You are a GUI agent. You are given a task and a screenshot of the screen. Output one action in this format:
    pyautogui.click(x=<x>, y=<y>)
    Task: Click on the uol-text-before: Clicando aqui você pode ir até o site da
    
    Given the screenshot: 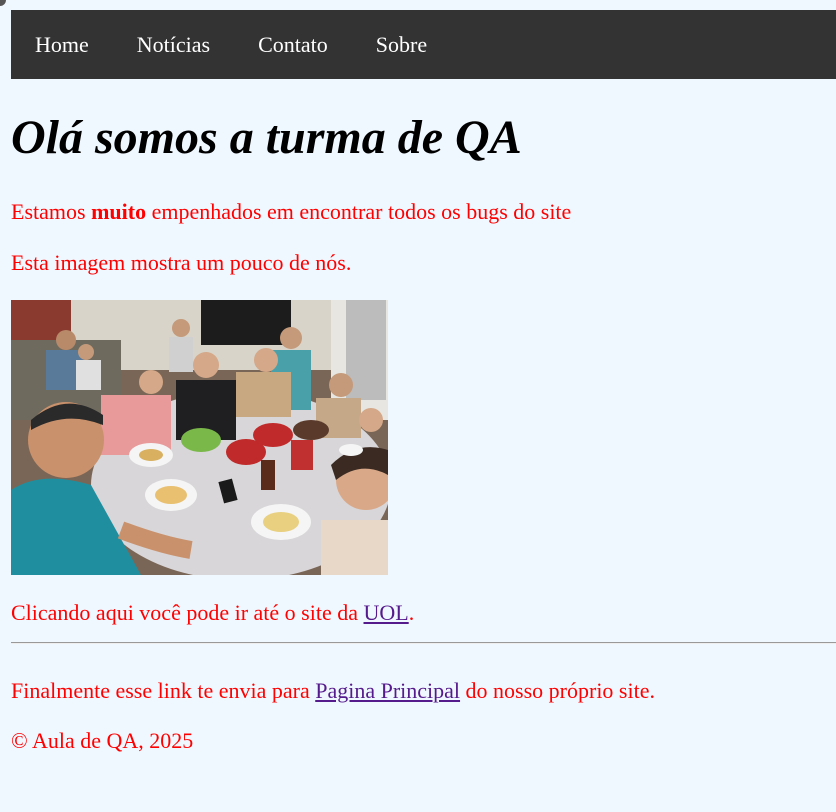 What is the action you would take?
    pyautogui.click(x=187, y=612)
    